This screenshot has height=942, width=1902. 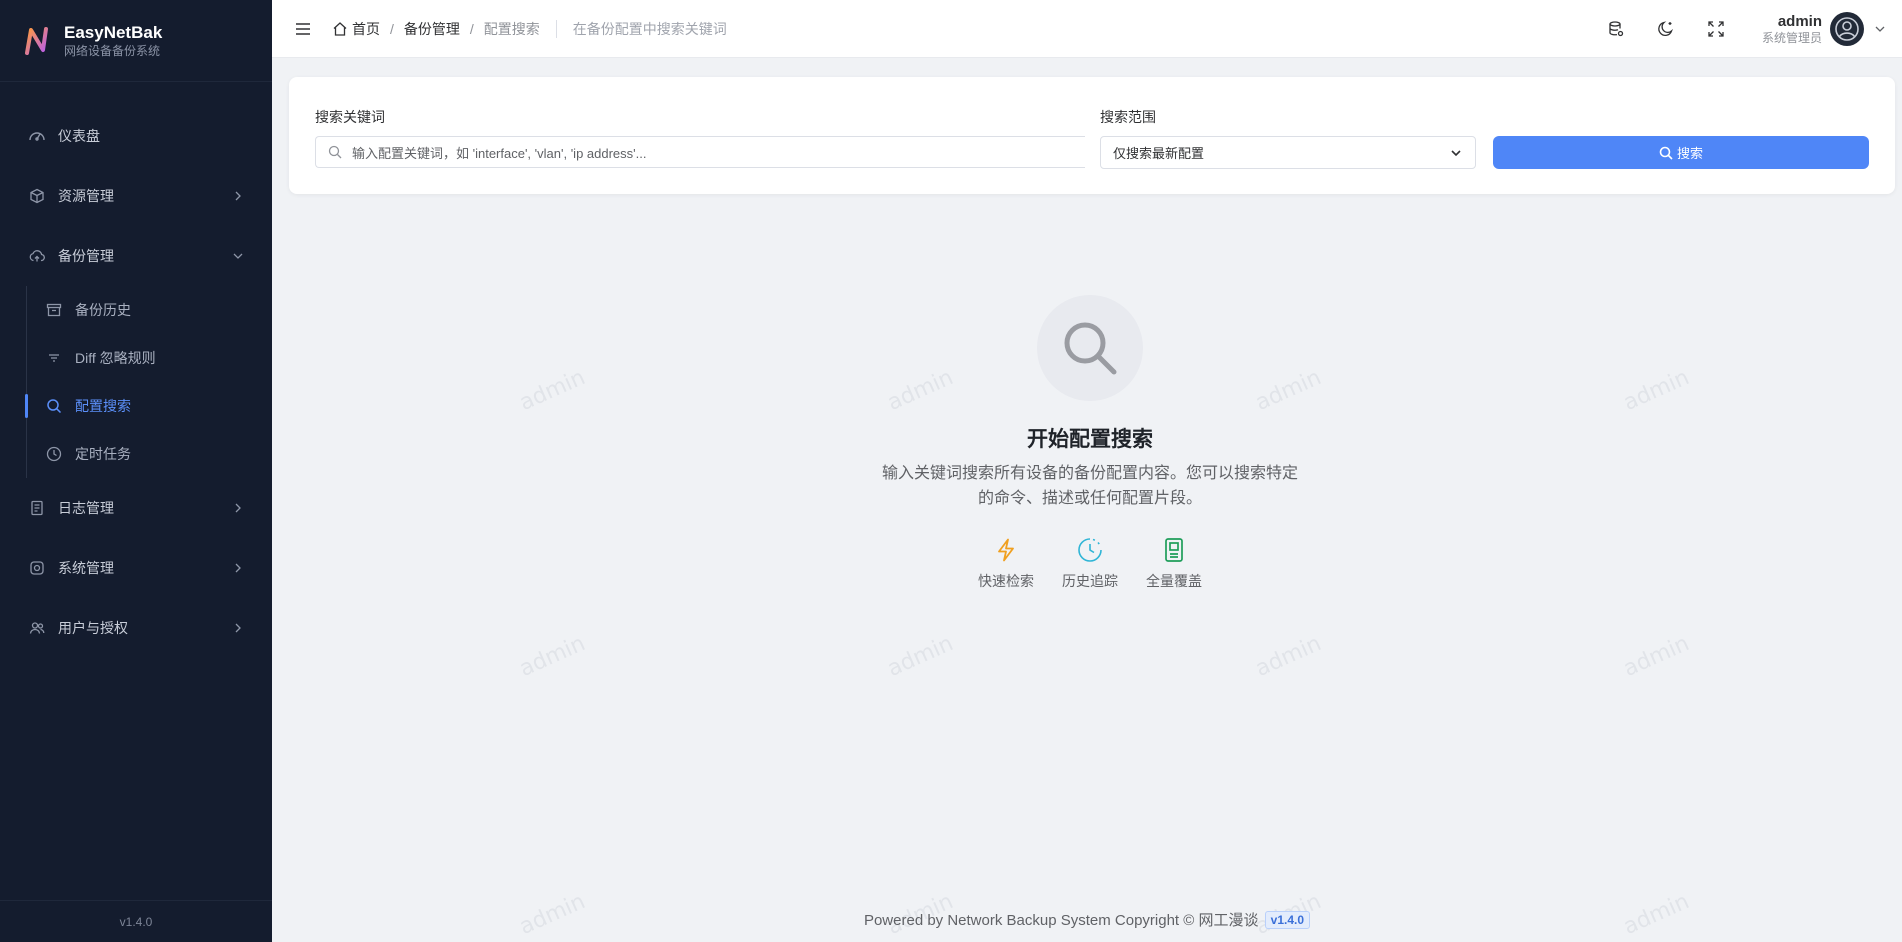 I want to click on header-divider, so click(x=556, y=28).